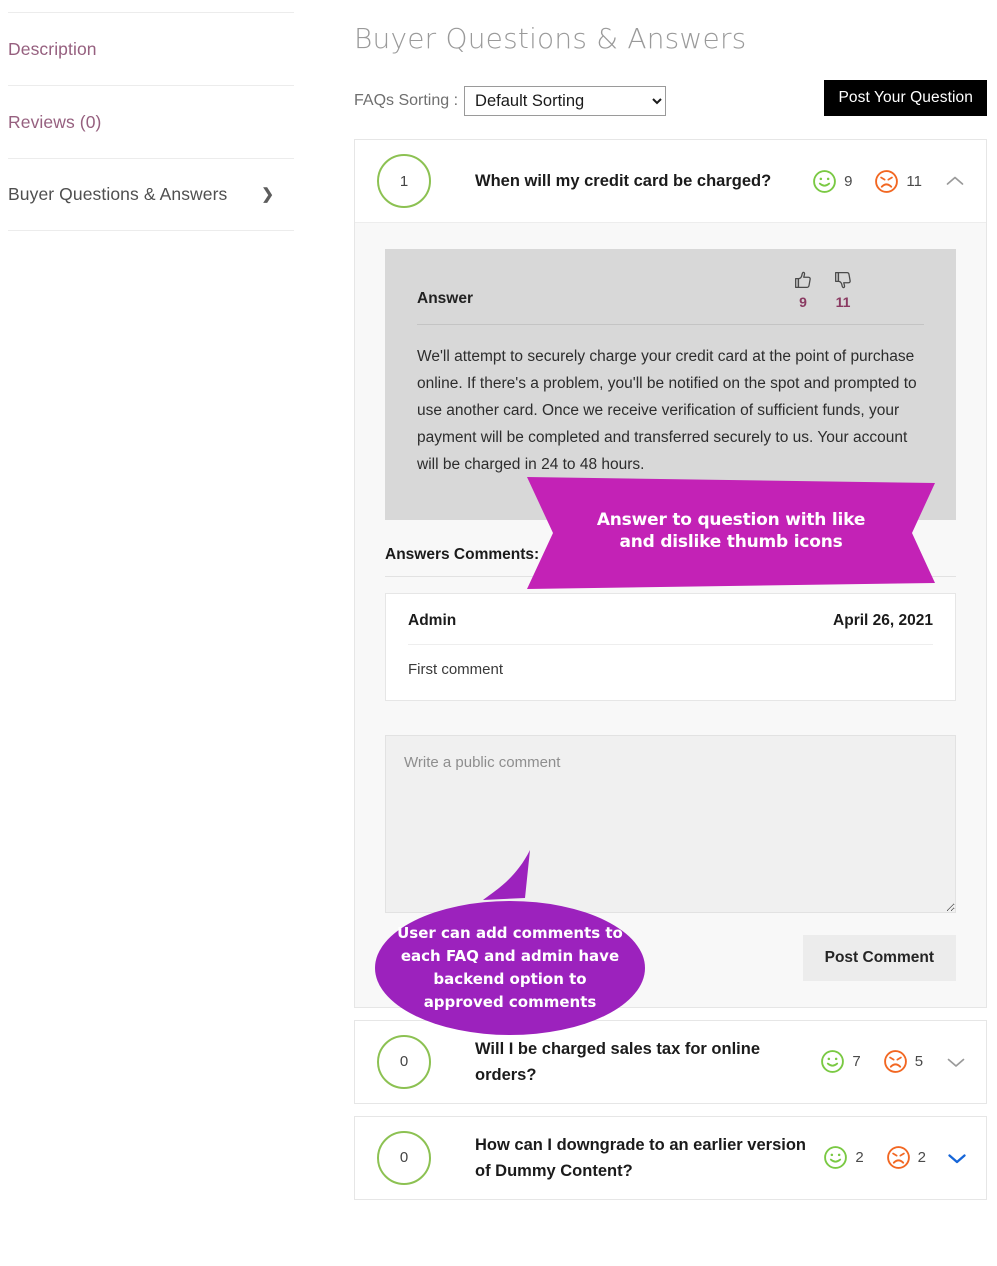 This screenshot has width=997, height=1266. I want to click on comment-item: Admin April 26, 2021 First comment, so click(670, 646).